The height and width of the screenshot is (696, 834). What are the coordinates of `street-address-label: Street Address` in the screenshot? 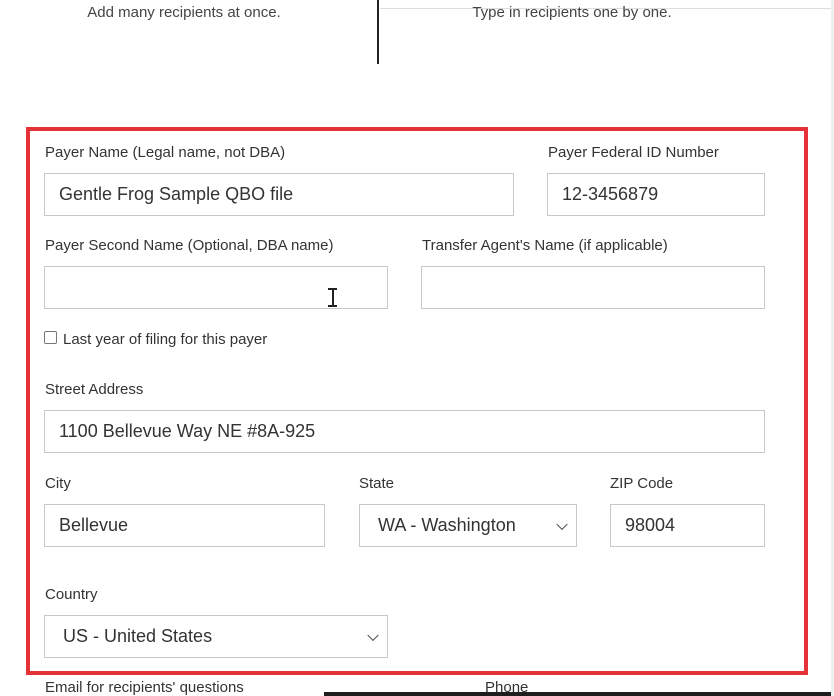 It's located at (94, 389).